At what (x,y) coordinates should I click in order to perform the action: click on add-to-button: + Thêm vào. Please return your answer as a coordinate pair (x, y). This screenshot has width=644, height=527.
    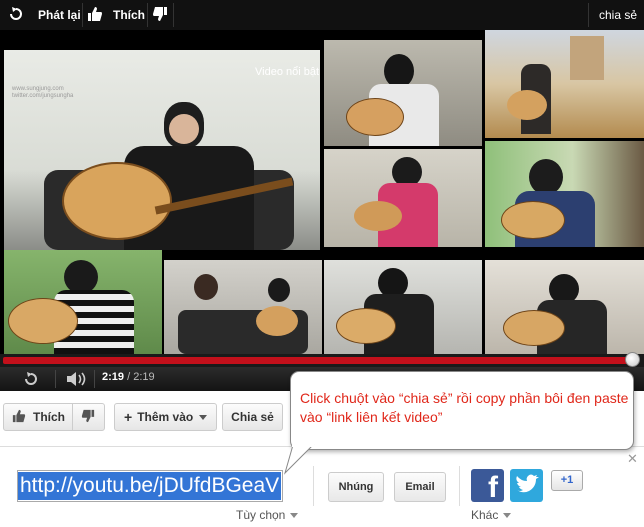
    Looking at the image, I should click on (165, 417).